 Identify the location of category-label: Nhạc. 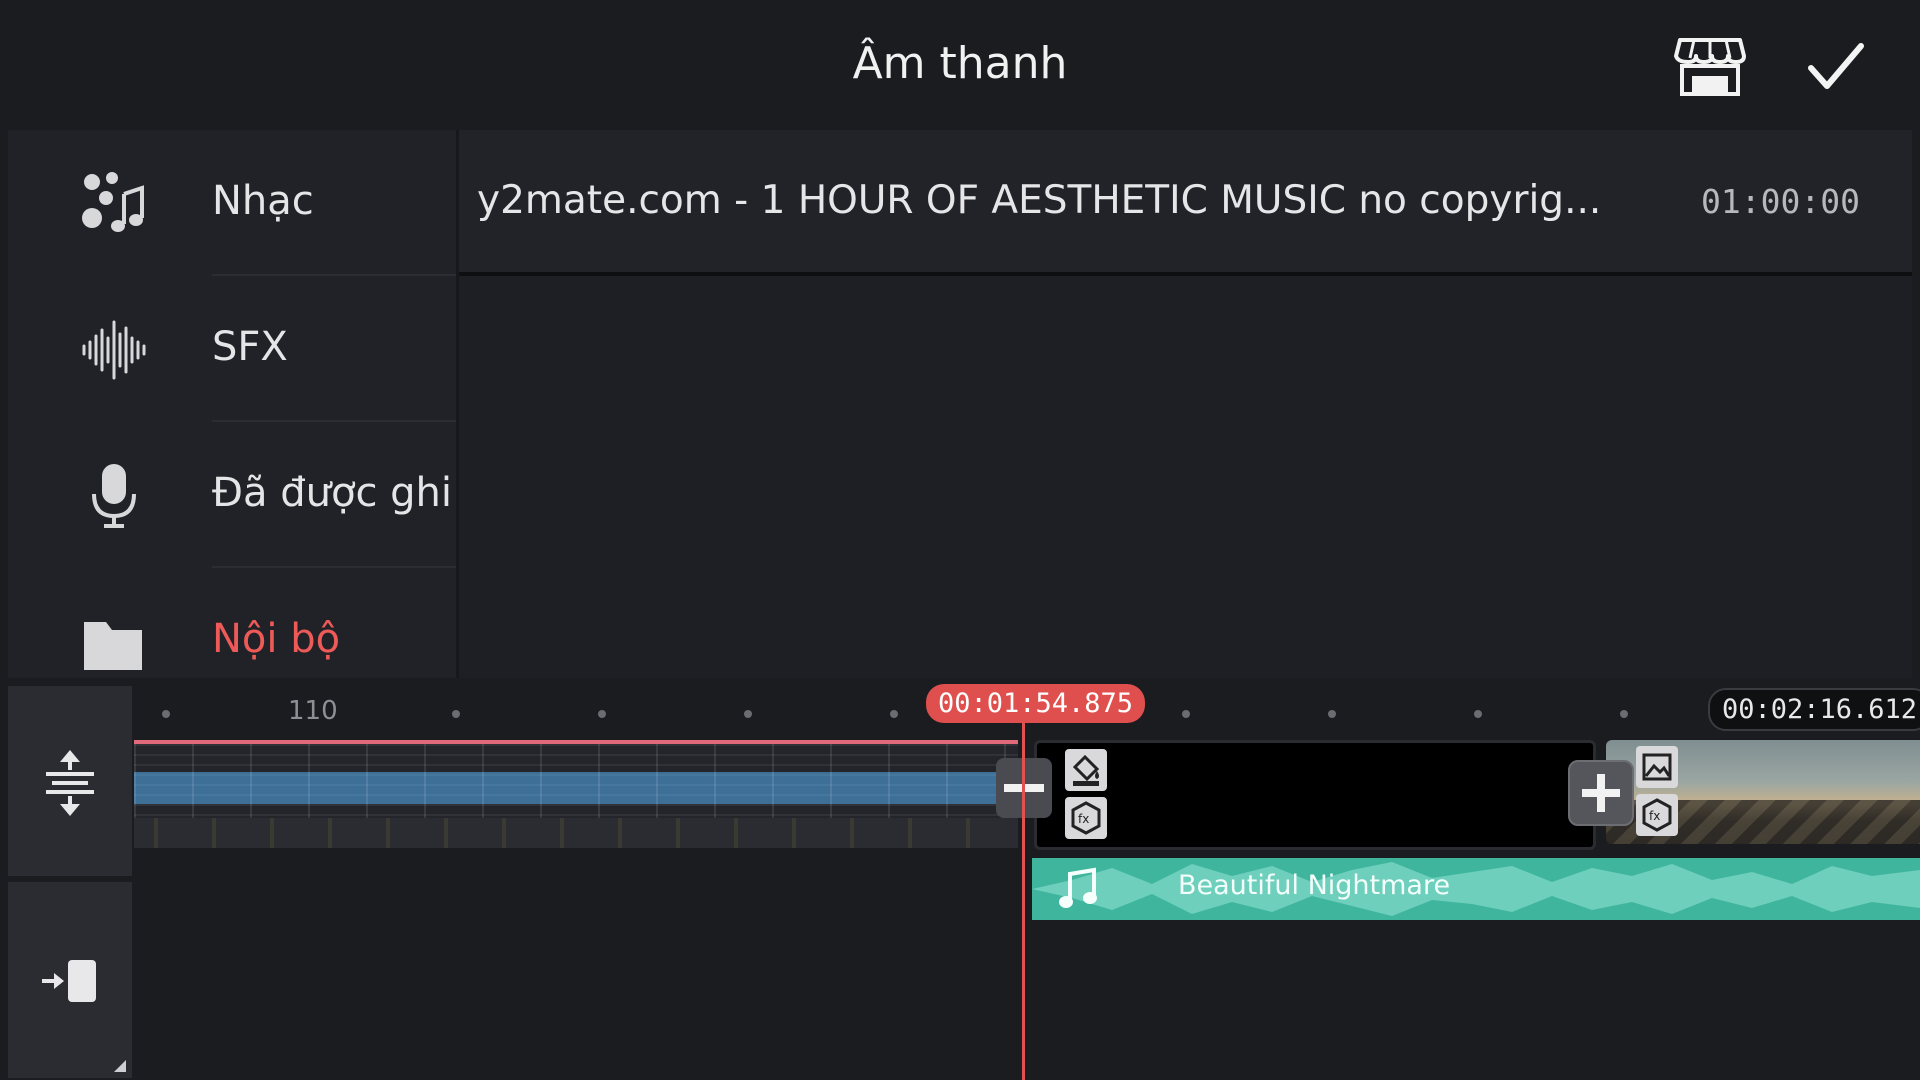
(263, 201).